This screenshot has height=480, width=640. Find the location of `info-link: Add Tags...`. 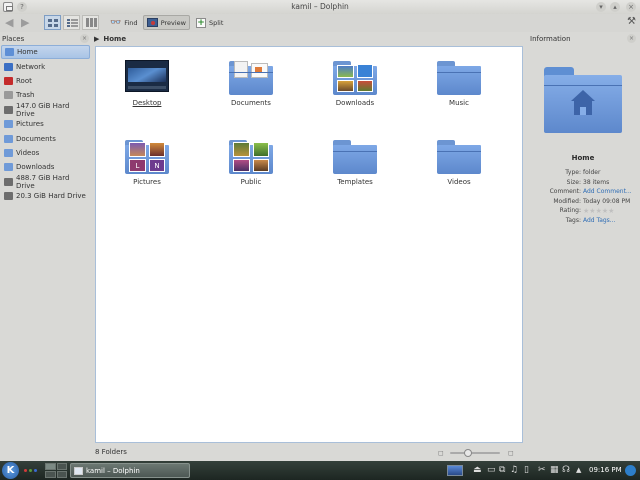

info-link: Add Tags... is located at coordinates (609, 222).